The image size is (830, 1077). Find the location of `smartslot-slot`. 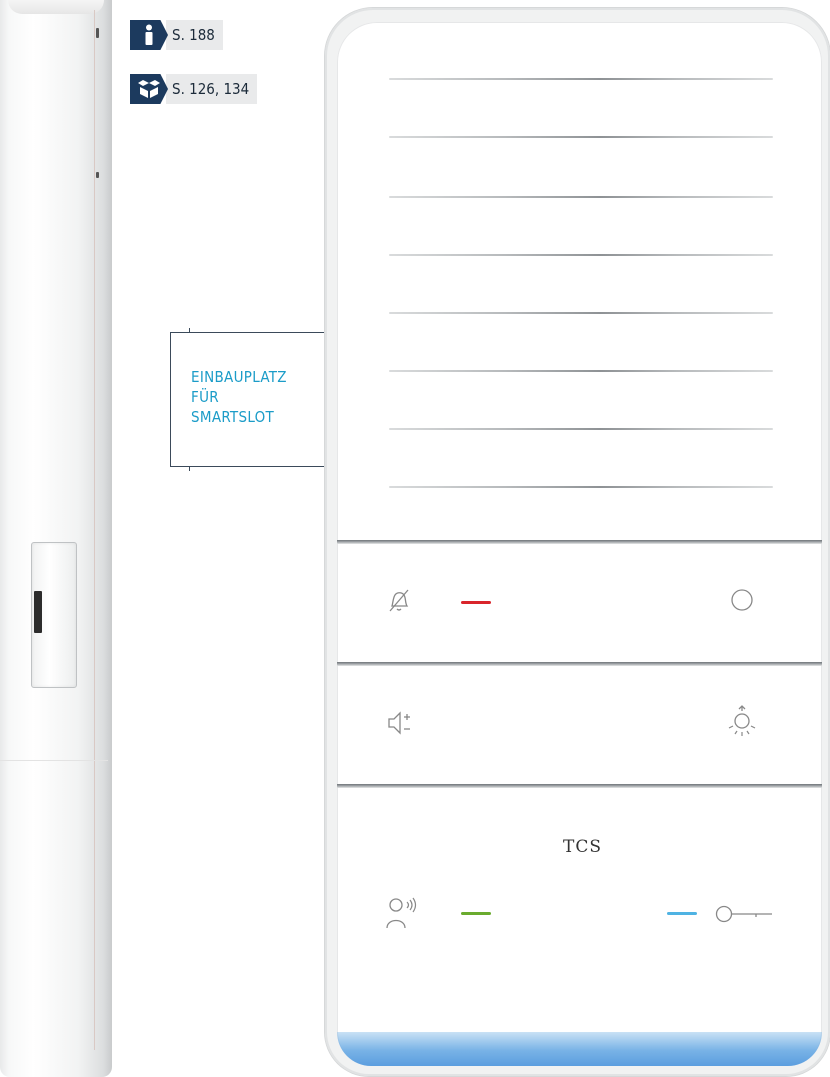

smartslot-slot is located at coordinates (54, 615).